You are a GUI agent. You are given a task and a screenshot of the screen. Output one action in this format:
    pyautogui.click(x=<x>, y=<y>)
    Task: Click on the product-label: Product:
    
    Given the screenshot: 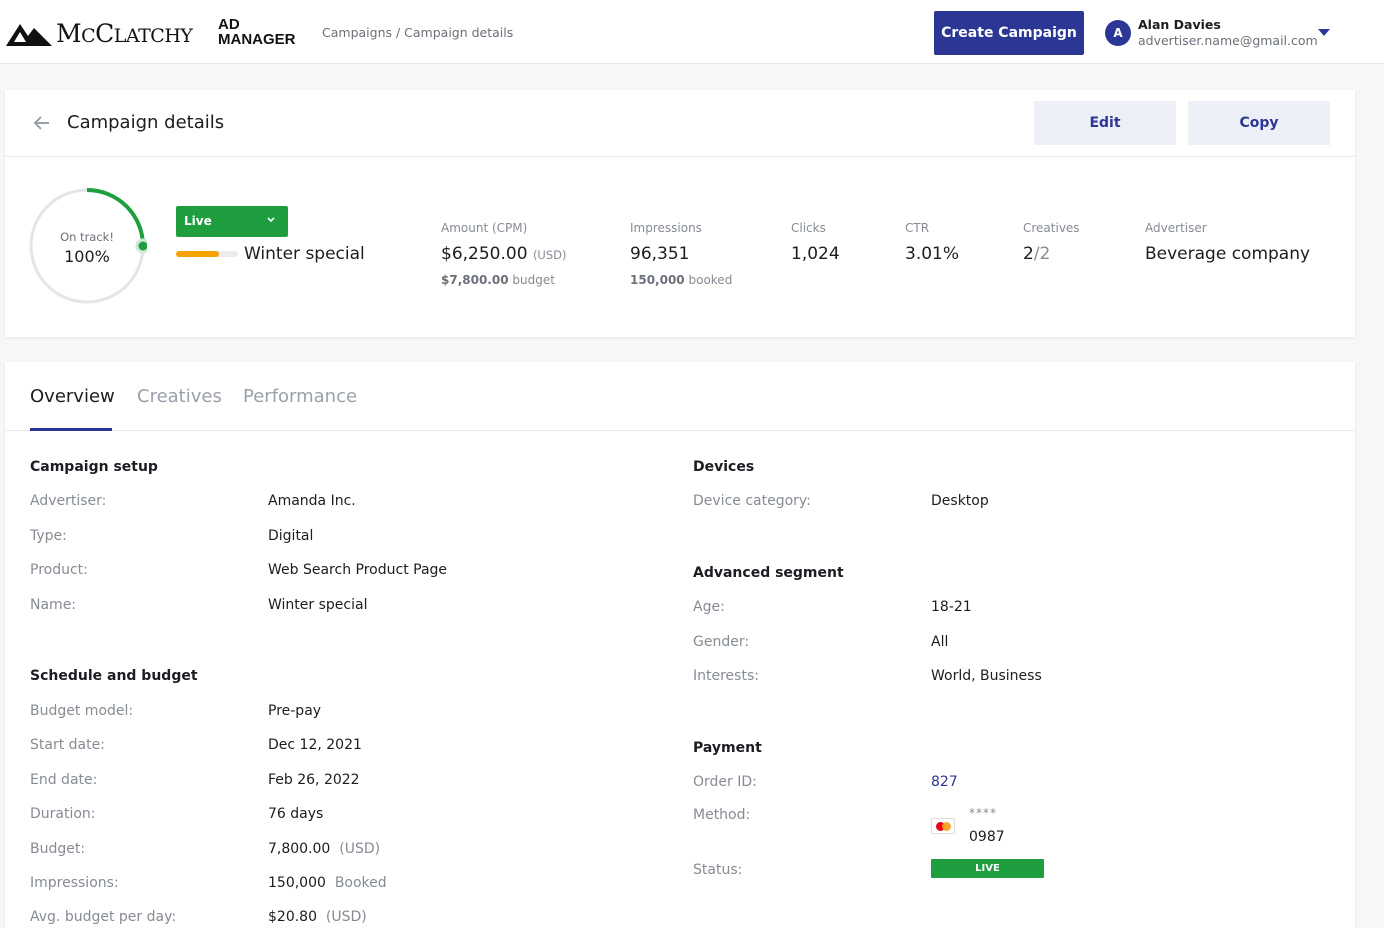 What is the action you would take?
    pyautogui.click(x=59, y=570)
    